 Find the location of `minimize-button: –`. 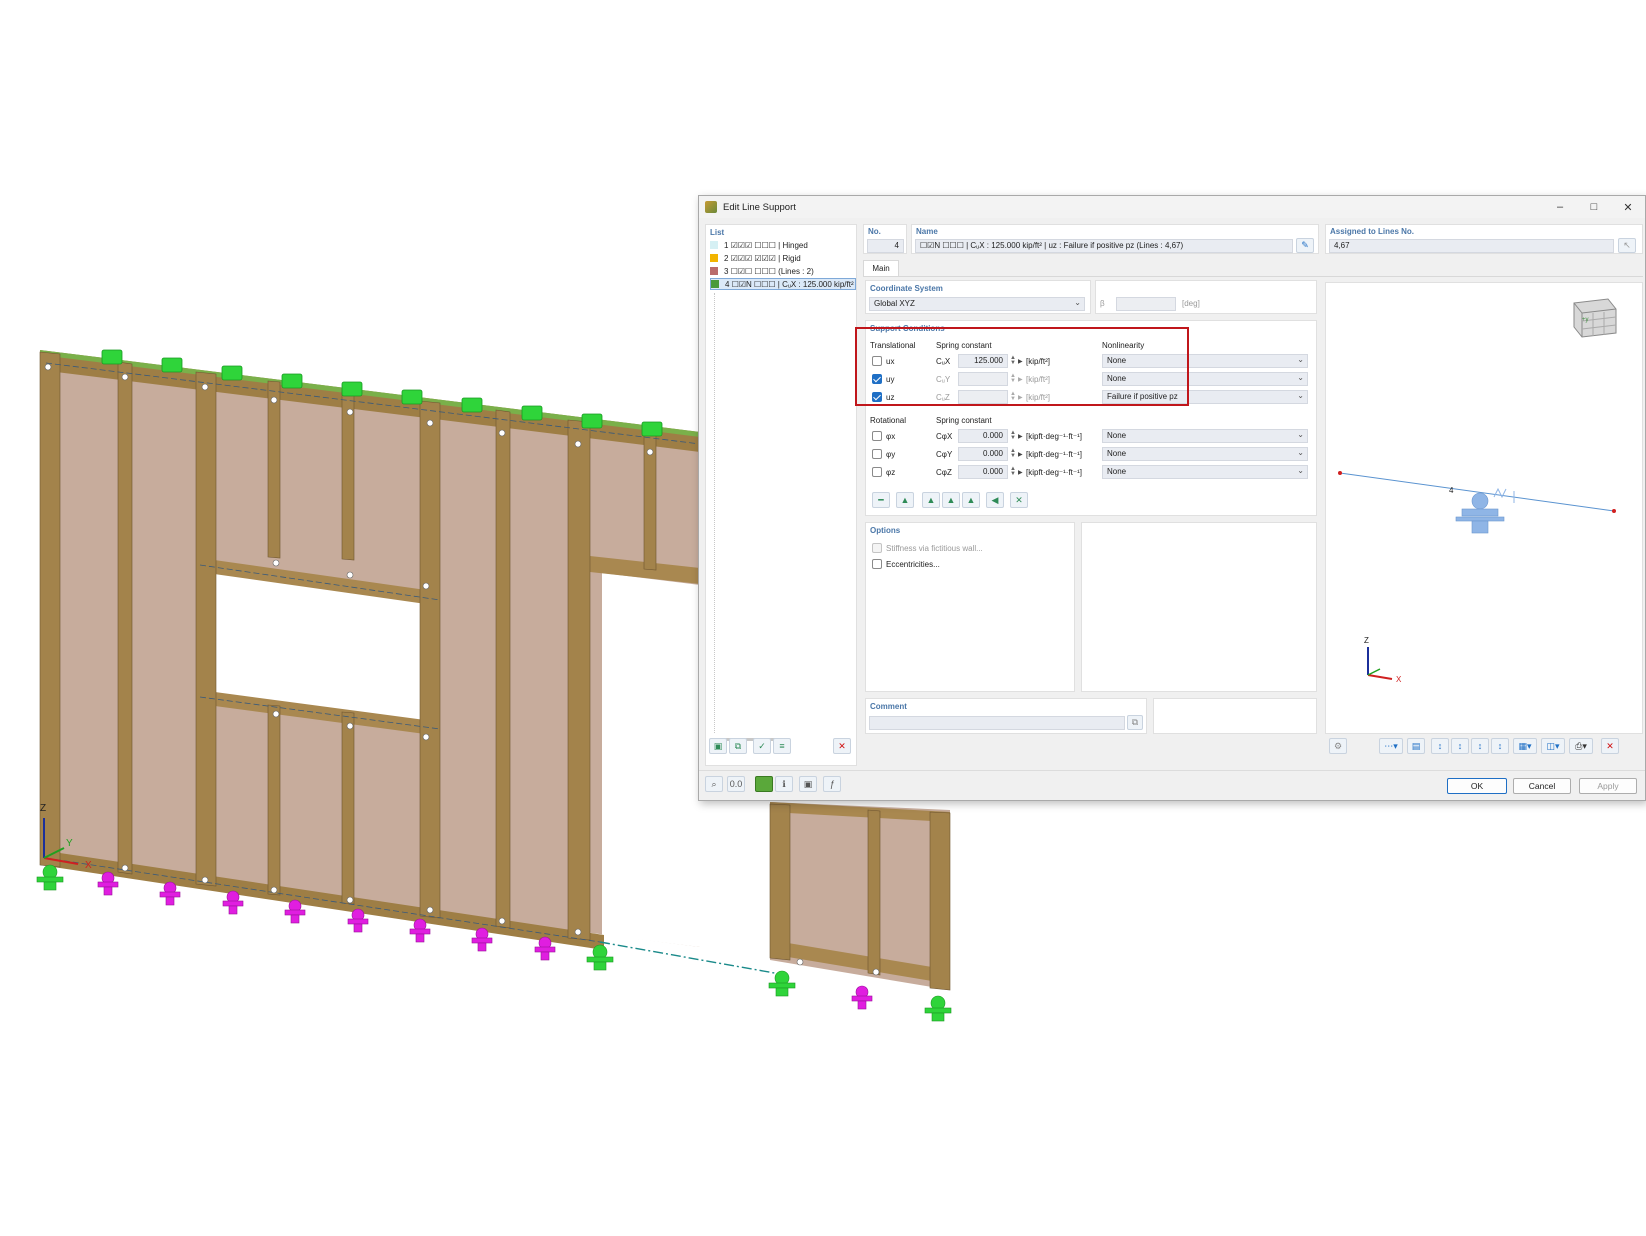

minimize-button: – is located at coordinates (1560, 207).